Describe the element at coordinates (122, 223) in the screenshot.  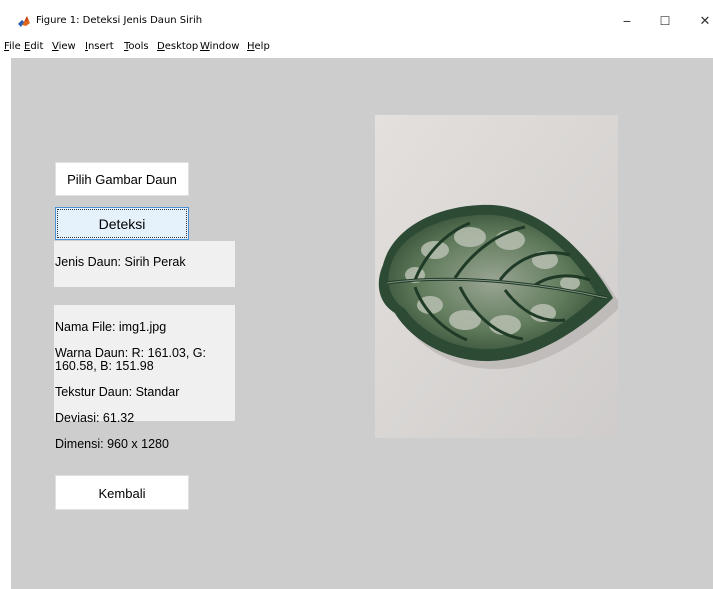
I see `detect-button: Deteksi` at that location.